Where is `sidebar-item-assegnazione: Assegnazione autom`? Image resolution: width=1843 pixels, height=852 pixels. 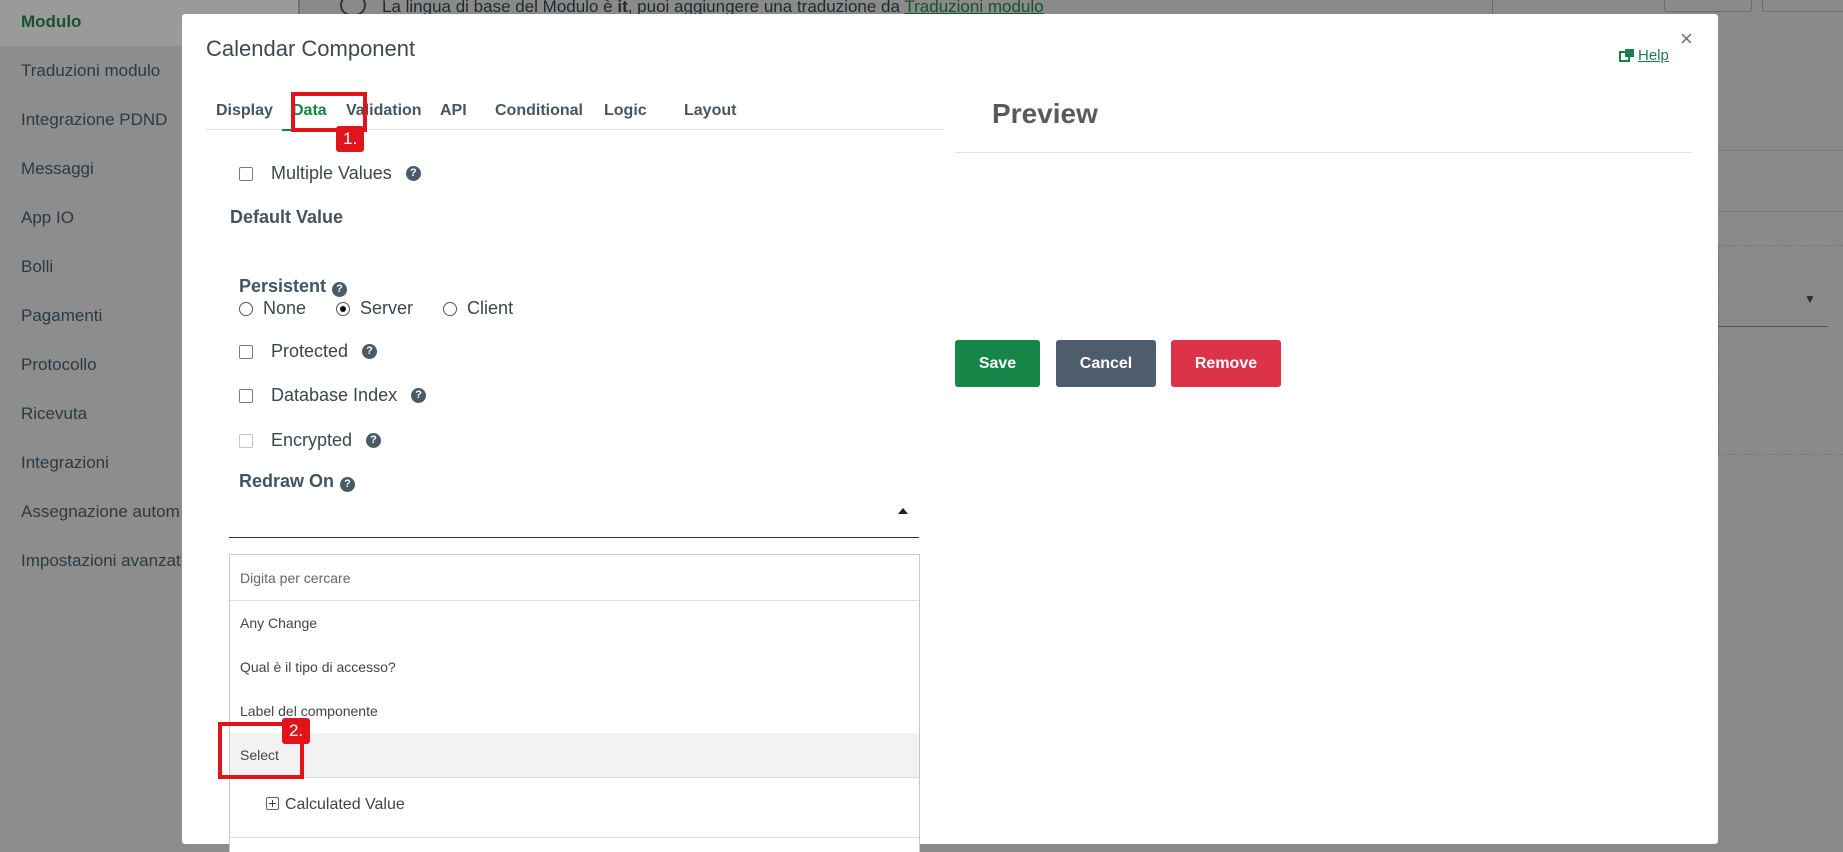
sidebar-item-assegnazione: Assegnazione autom is located at coordinates (100, 512).